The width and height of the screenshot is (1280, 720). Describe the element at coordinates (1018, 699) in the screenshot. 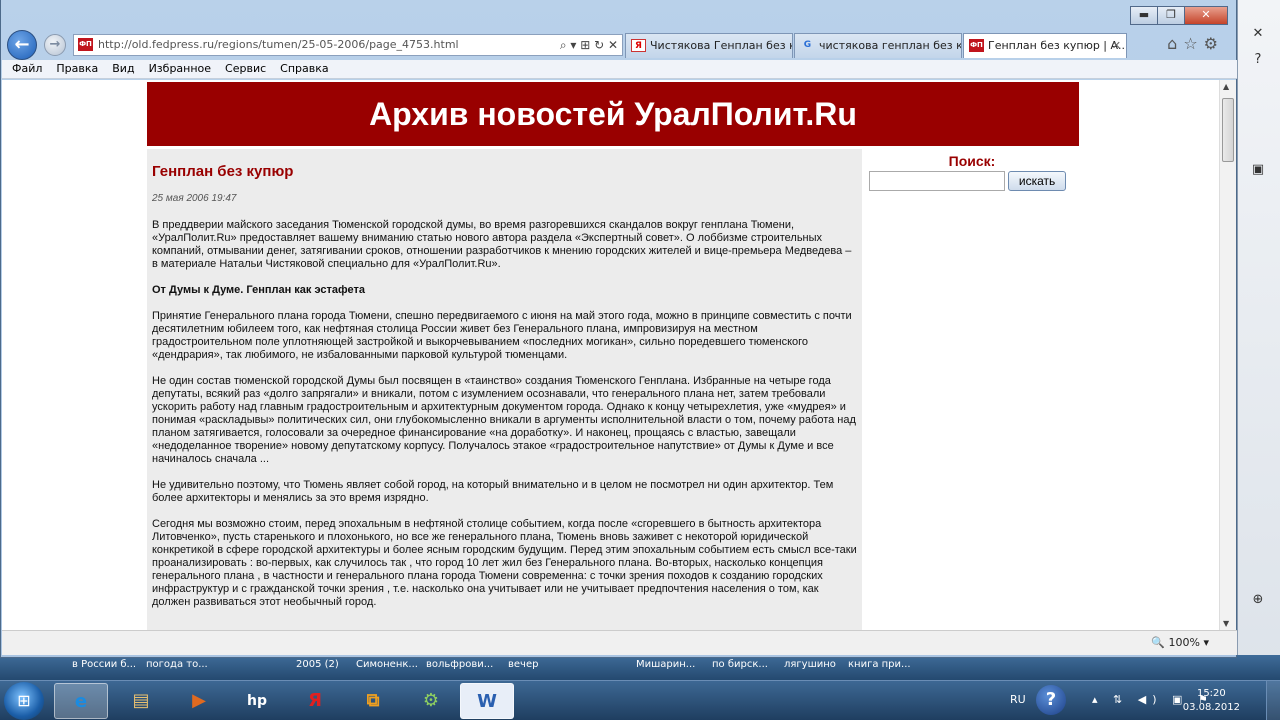

I see `language-indicator: RU` at that location.